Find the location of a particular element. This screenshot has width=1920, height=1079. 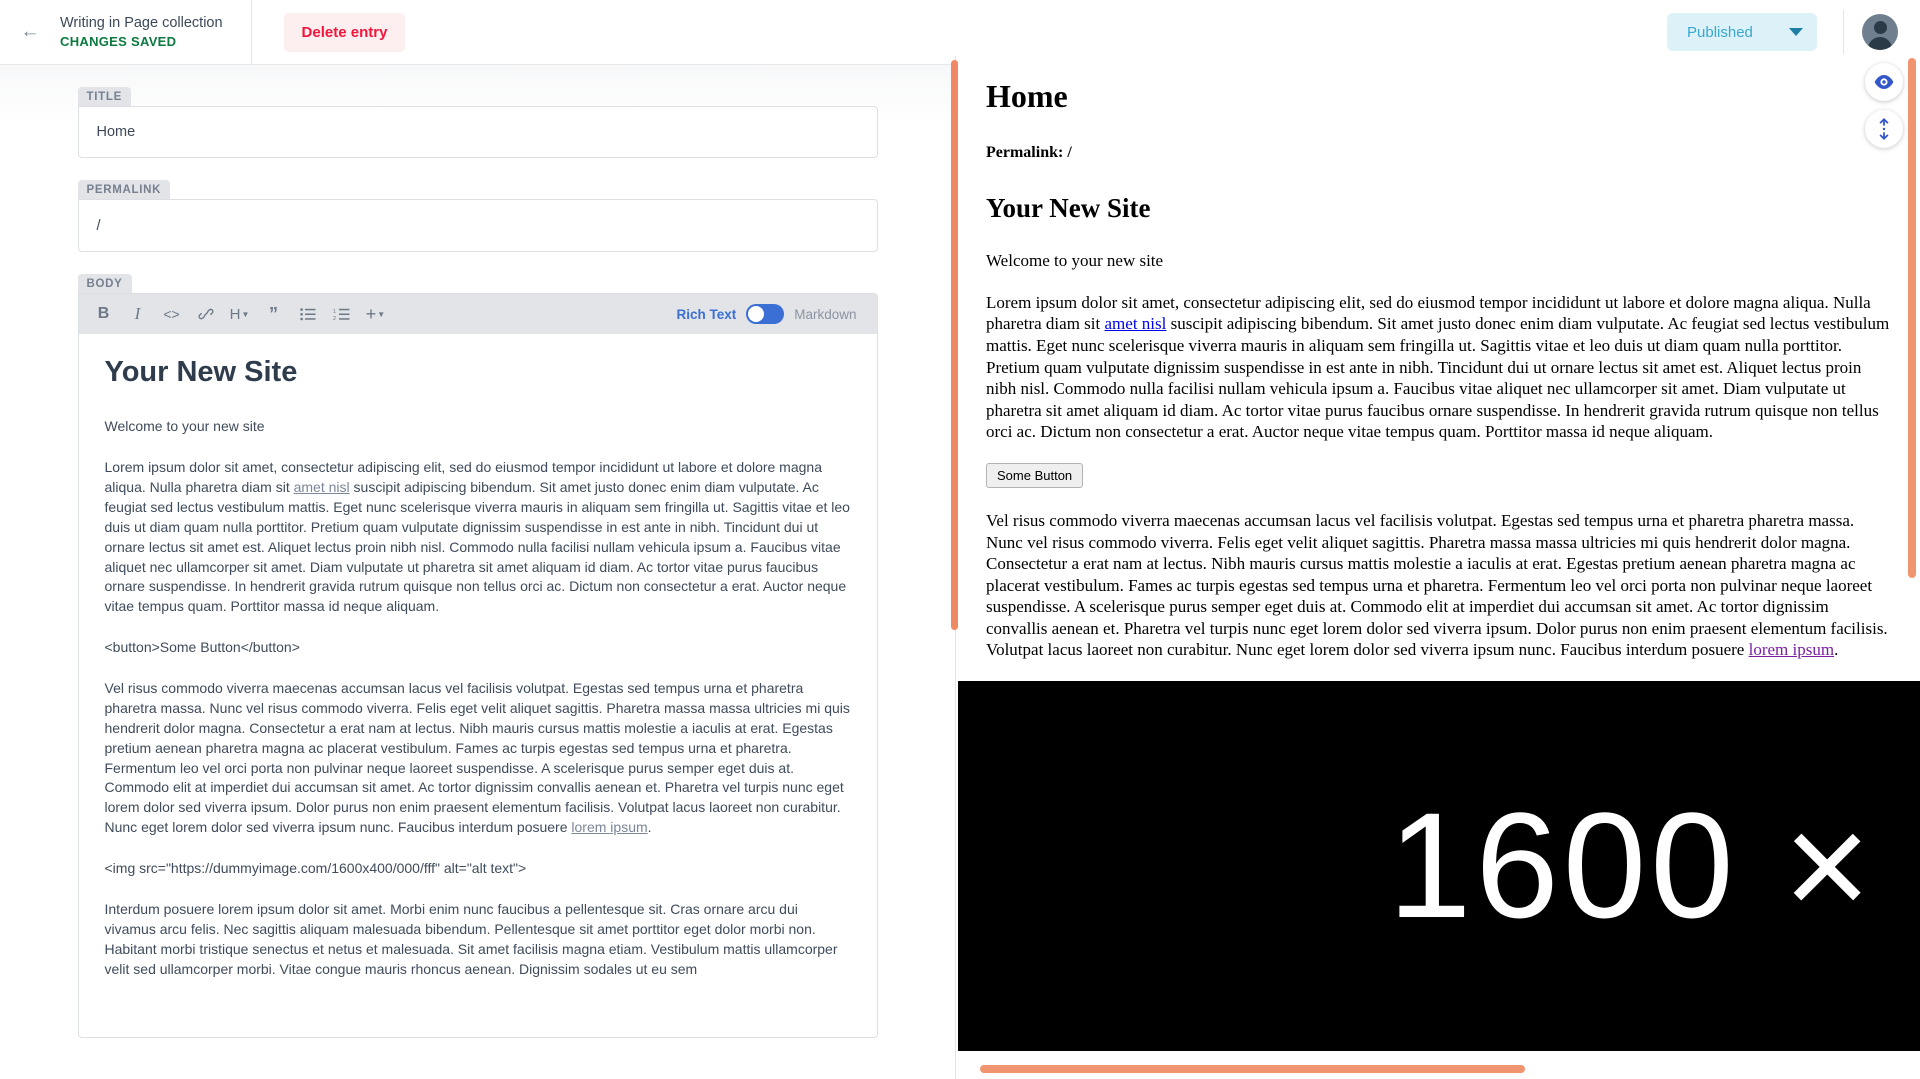

editor-status-title: Writing in Page collection is located at coordinates (141, 23).